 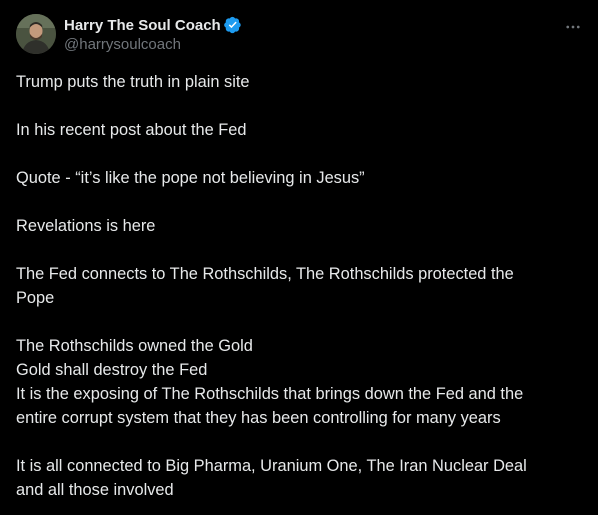 I want to click on avatar-image, so click(x=36, y=34).